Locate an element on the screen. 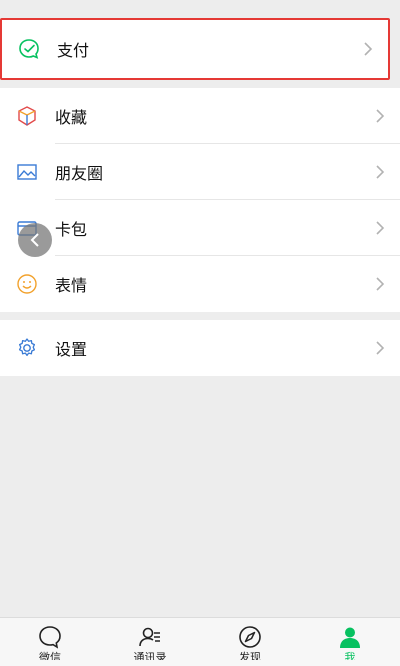 The width and height of the screenshot is (400, 666). floating-back-button is located at coordinates (35, 240).